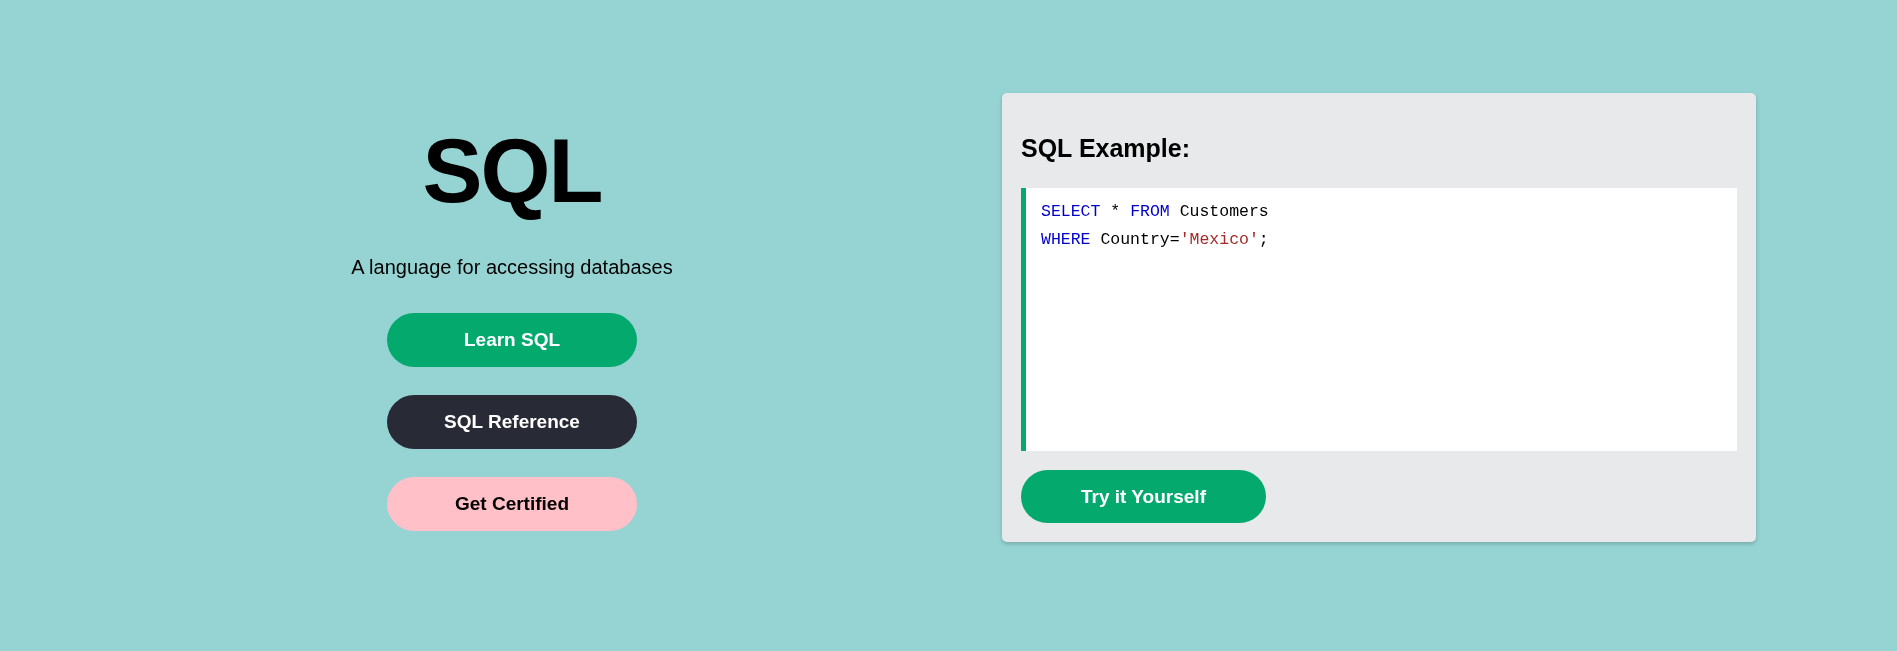 The height and width of the screenshot is (651, 1897). I want to click on example-title: SQL Example:, so click(1106, 148).